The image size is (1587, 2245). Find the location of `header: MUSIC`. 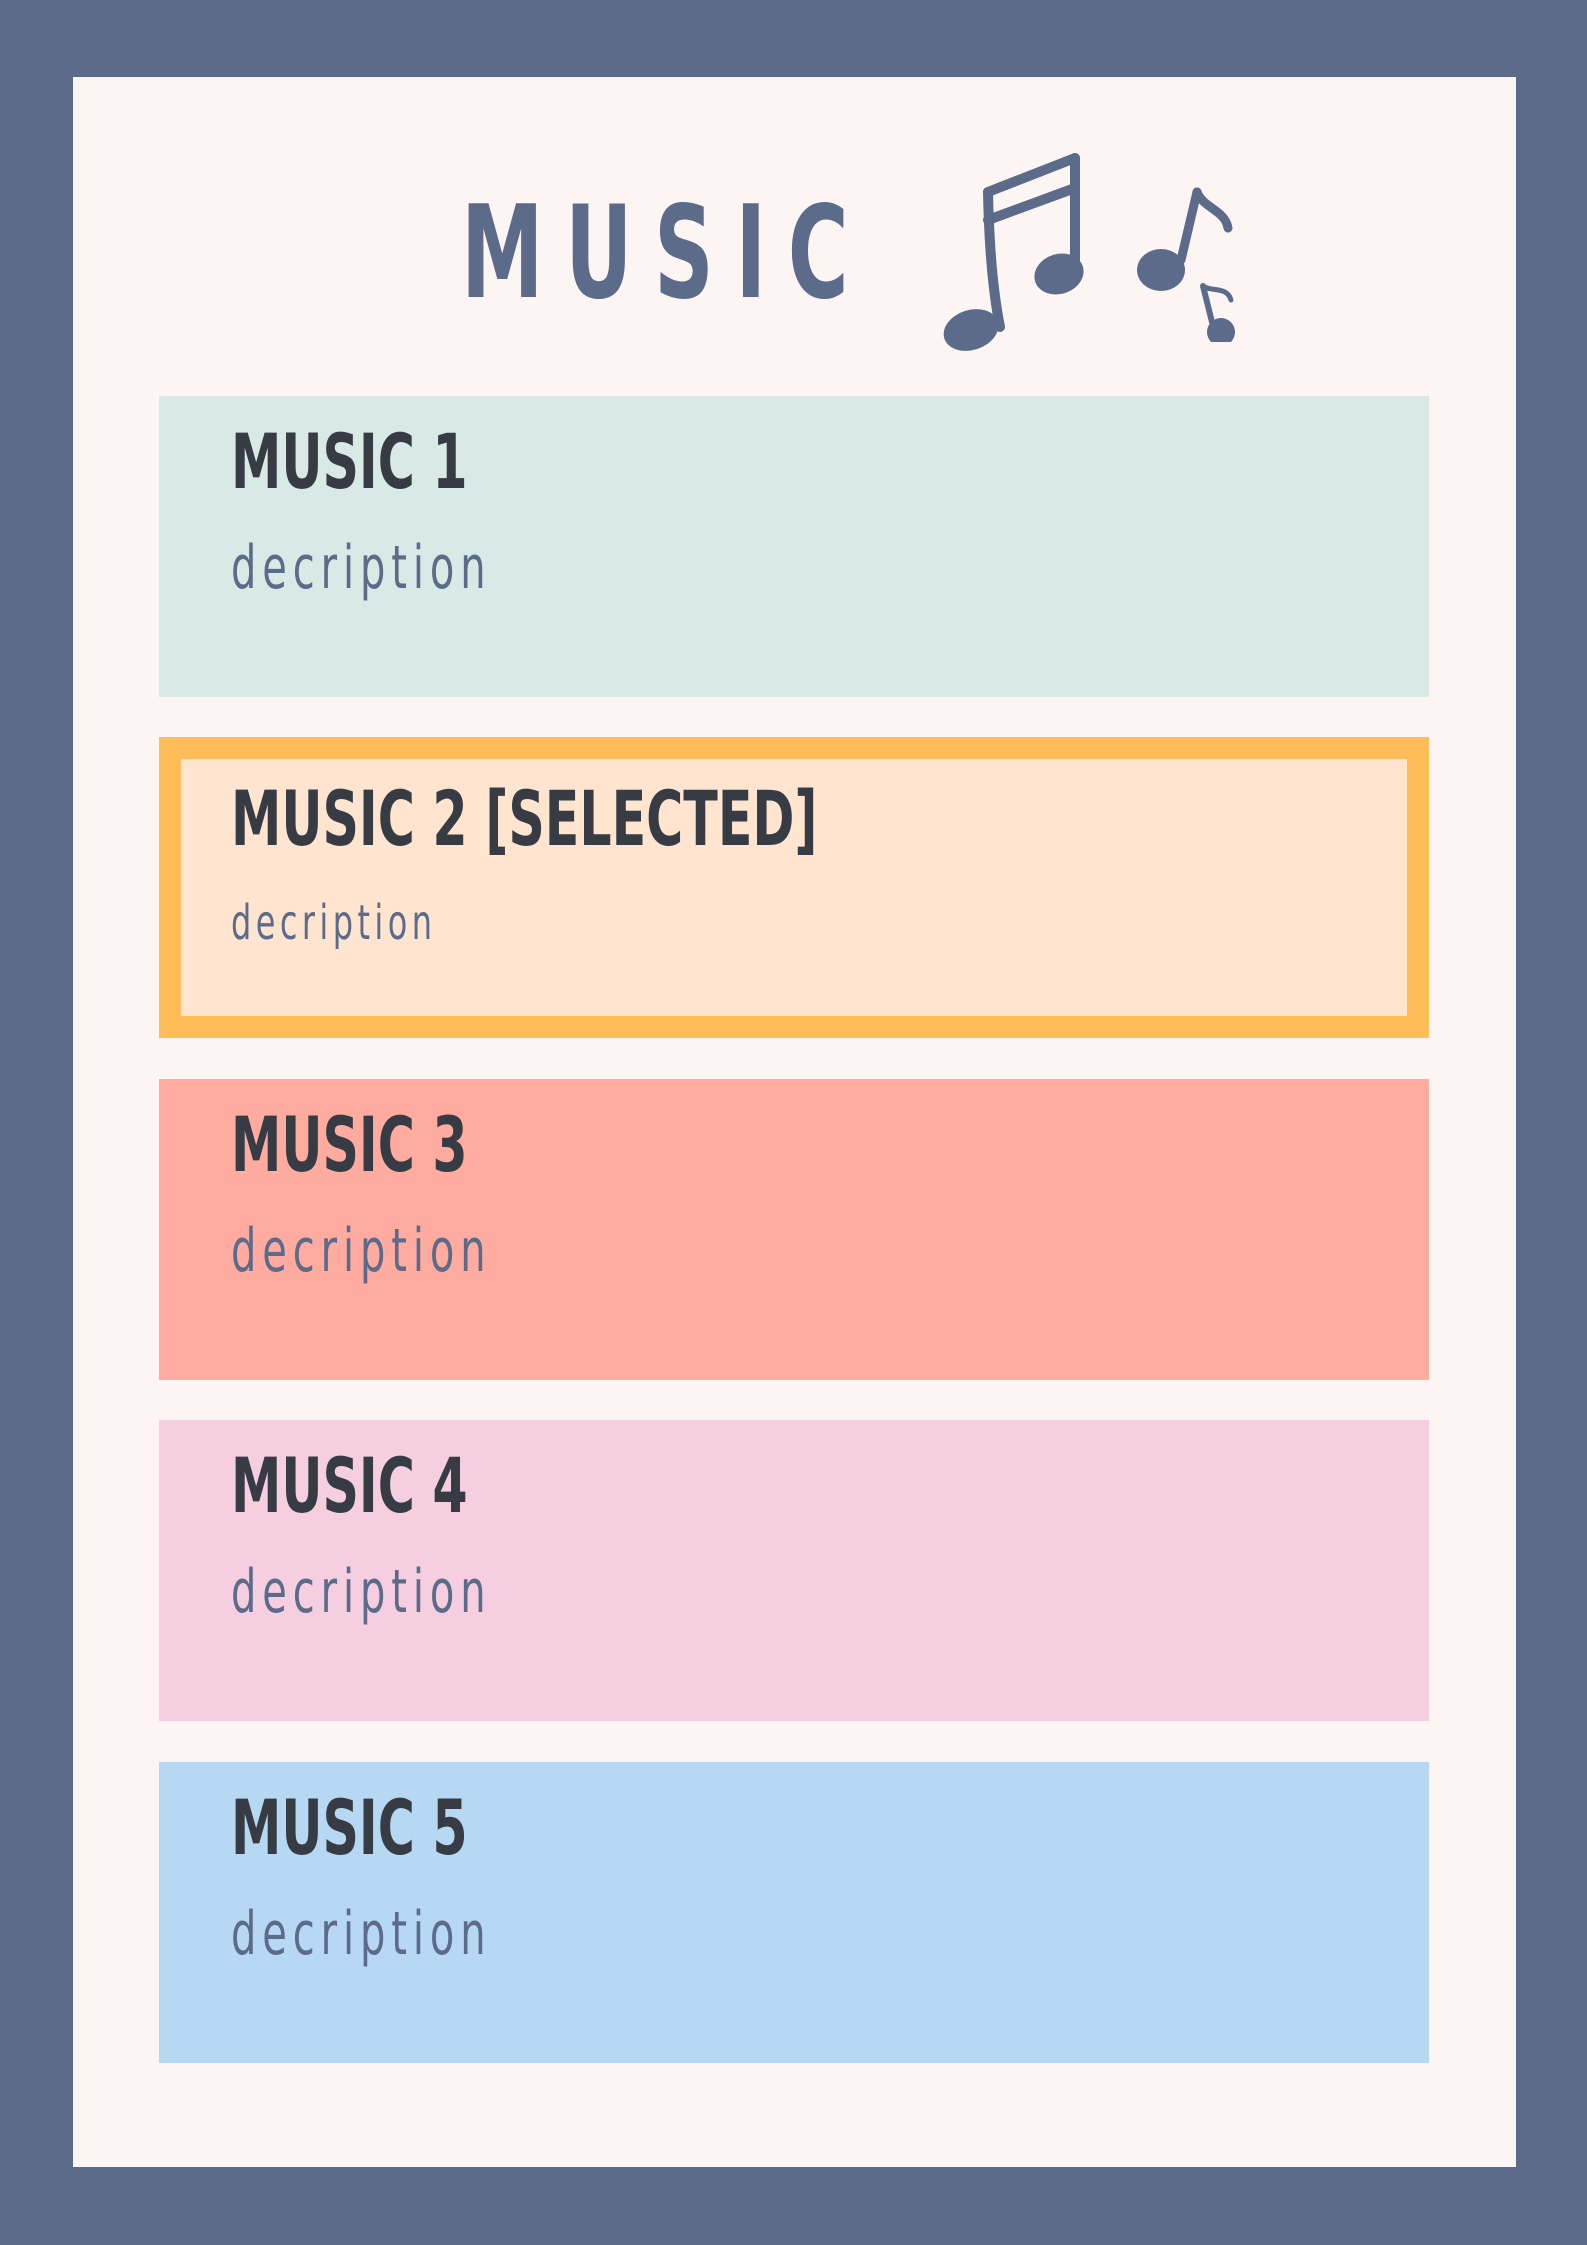

header: MUSIC is located at coordinates (794, 237).